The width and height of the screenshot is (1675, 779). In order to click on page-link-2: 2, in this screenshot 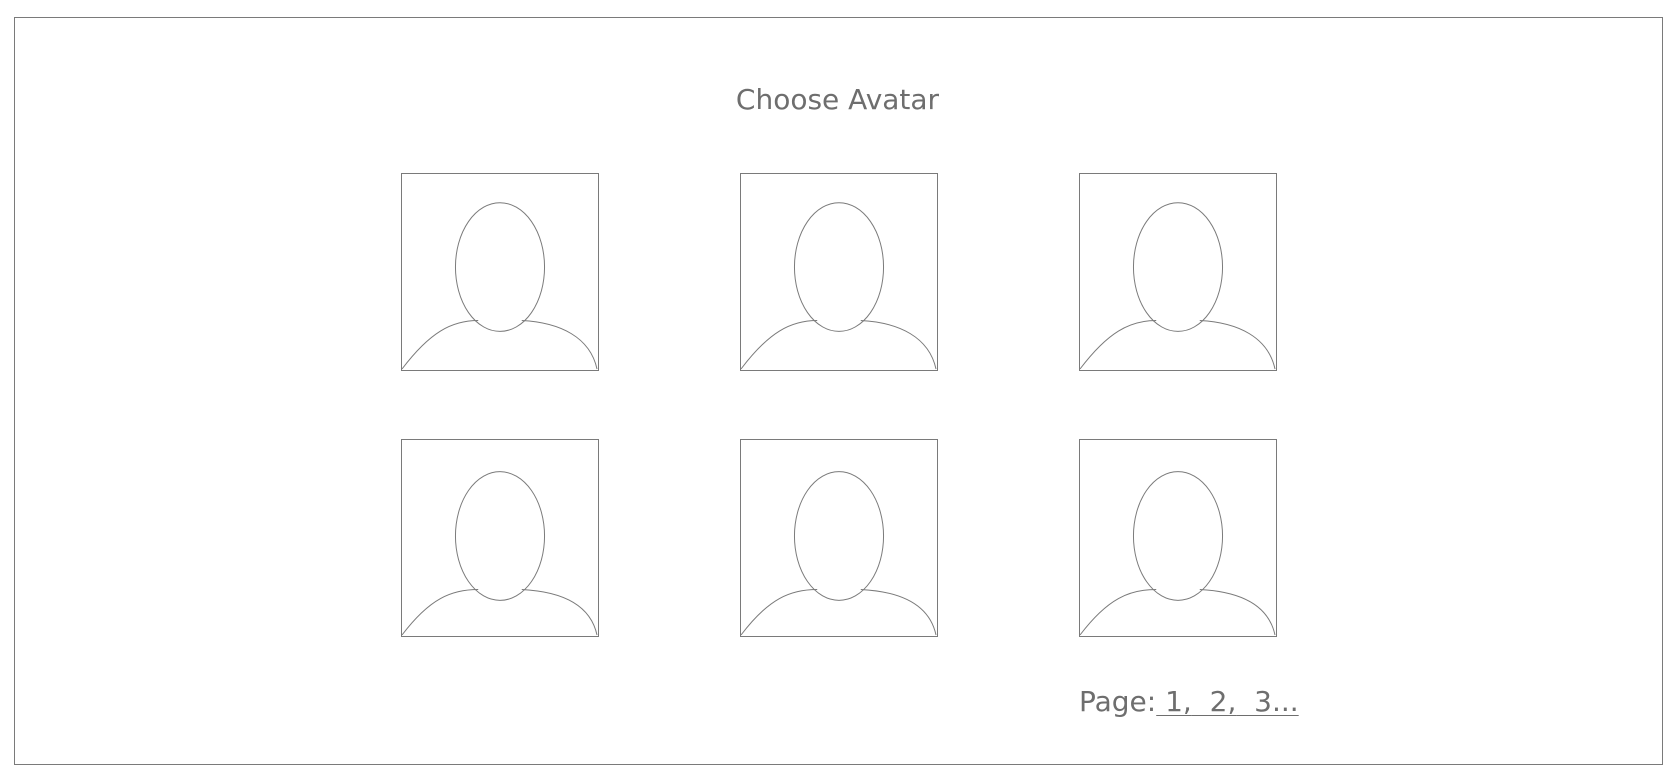, I will do `click(1214, 701)`.